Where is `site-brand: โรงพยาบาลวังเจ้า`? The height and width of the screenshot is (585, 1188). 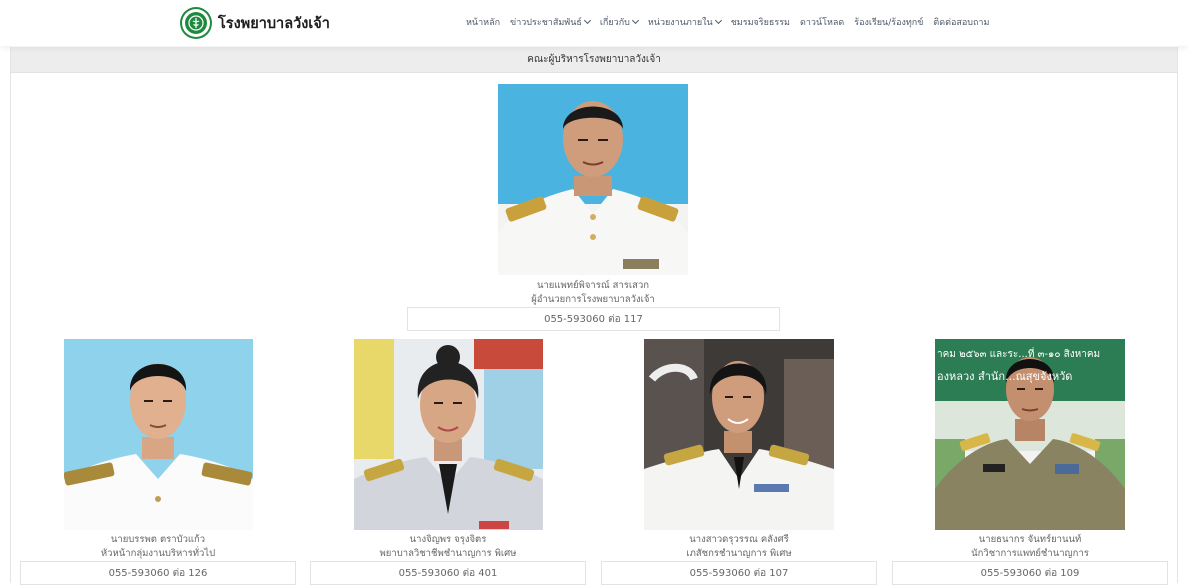
site-brand: โรงพยาบาลวังเจ้า is located at coordinates (256, 23).